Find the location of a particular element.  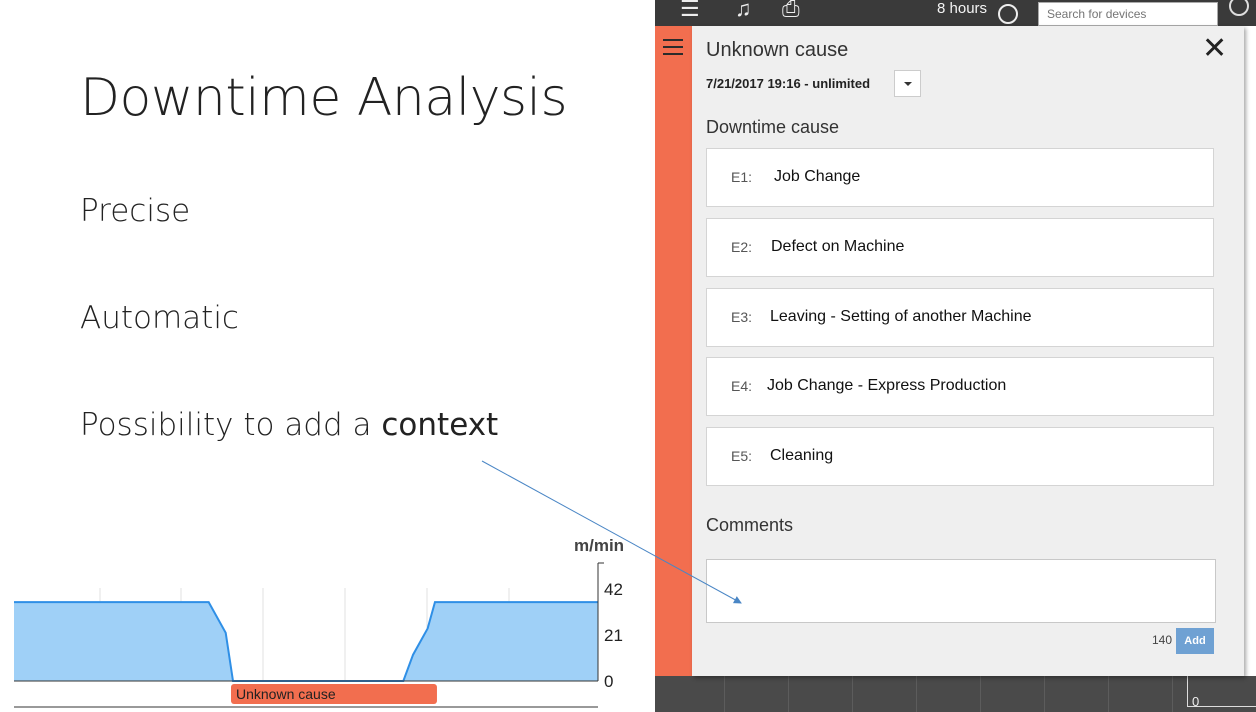

cause-label: Cleaning is located at coordinates (802, 455).